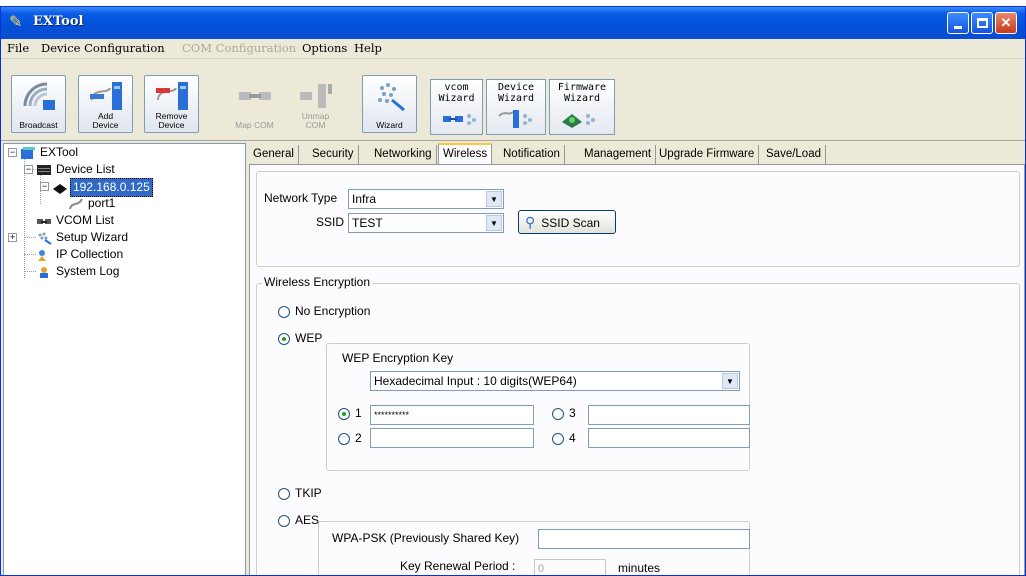 The height and width of the screenshot is (576, 1026). What do you see at coordinates (456, 93) in the screenshot?
I see `vcom-wizard-label: vcom Wizard` at bounding box center [456, 93].